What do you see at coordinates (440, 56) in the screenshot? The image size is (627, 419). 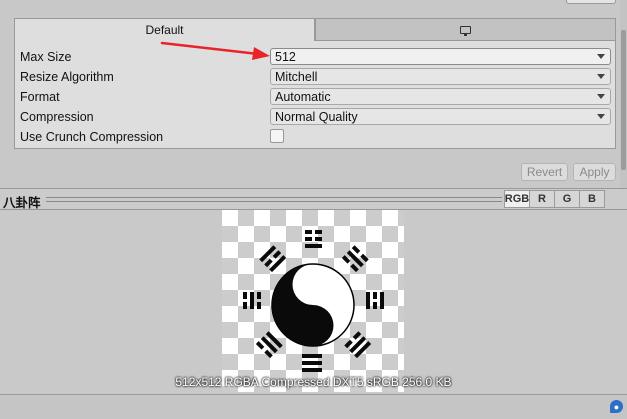 I see `max-size-dropdown: 512` at bounding box center [440, 56].